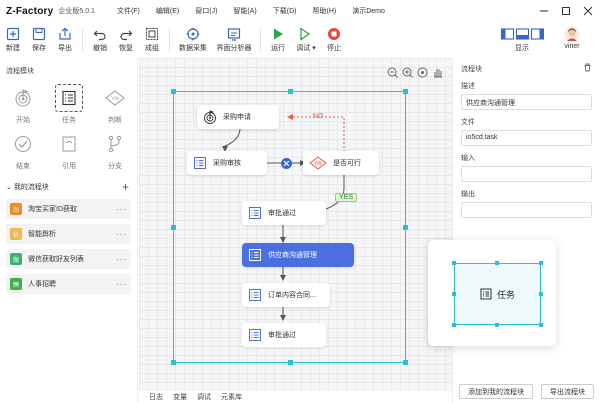 The image size is (600, 403). I want to click on node-label: 供应商沟通管理, so click(292, 255).